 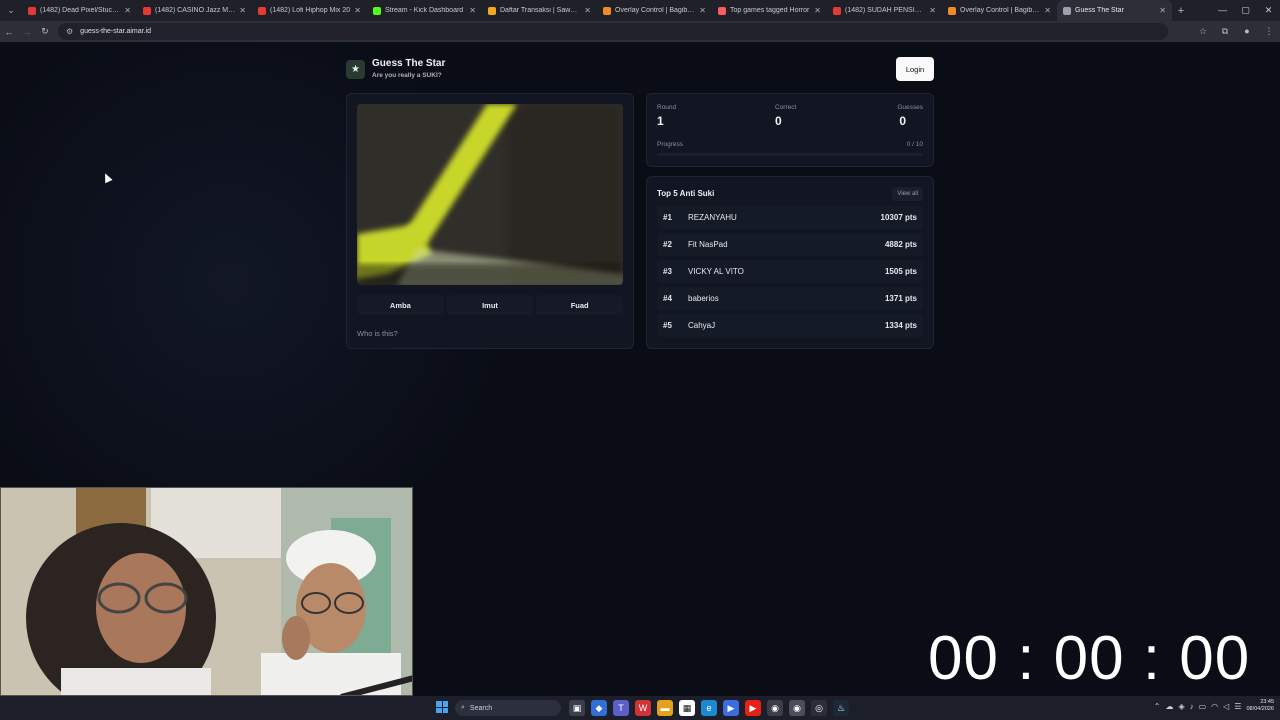 I want to click on webcam-overlay, so click(x=206, y=591).